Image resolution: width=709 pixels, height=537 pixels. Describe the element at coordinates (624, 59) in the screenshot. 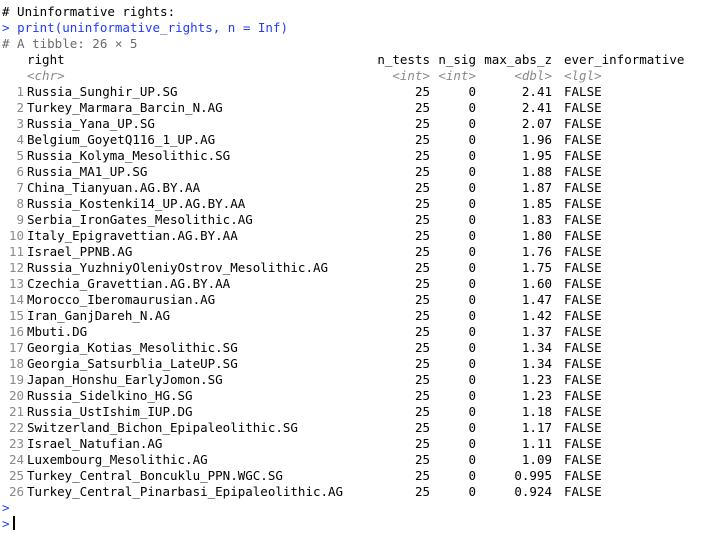

I see `header-ever-informative: ever_informative` at that location.